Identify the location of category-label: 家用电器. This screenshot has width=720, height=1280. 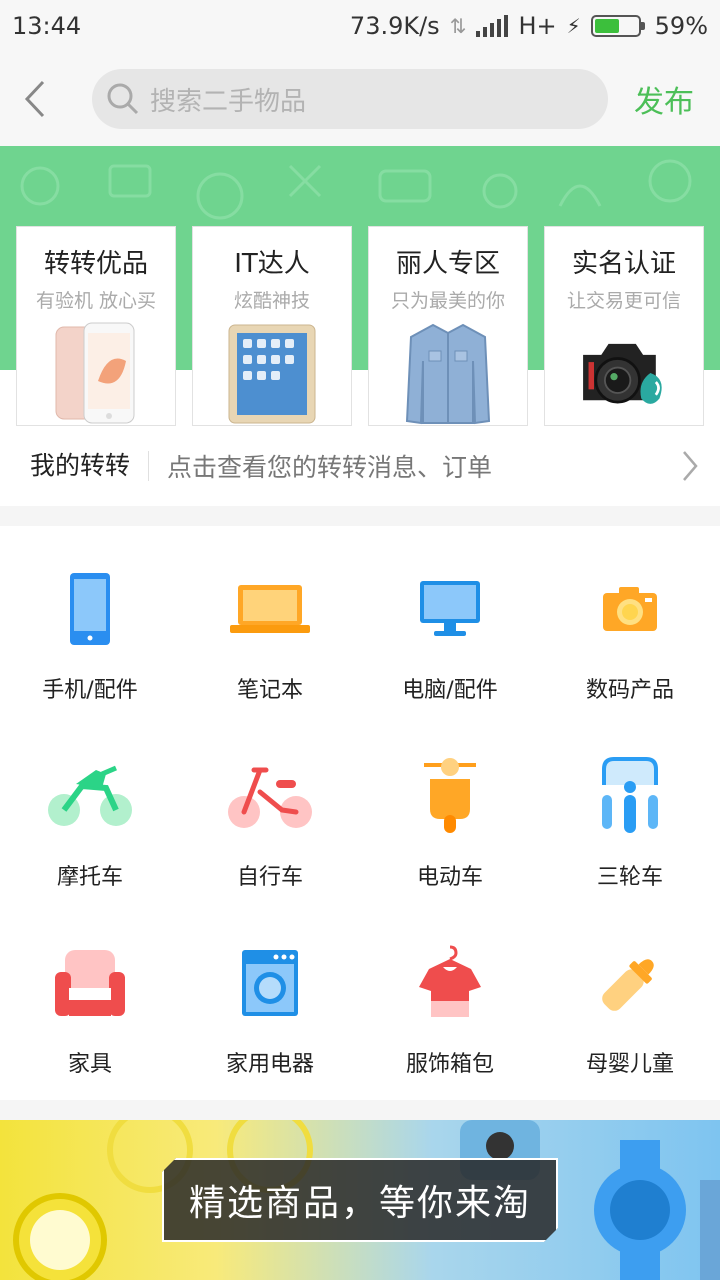
(269, 1064).